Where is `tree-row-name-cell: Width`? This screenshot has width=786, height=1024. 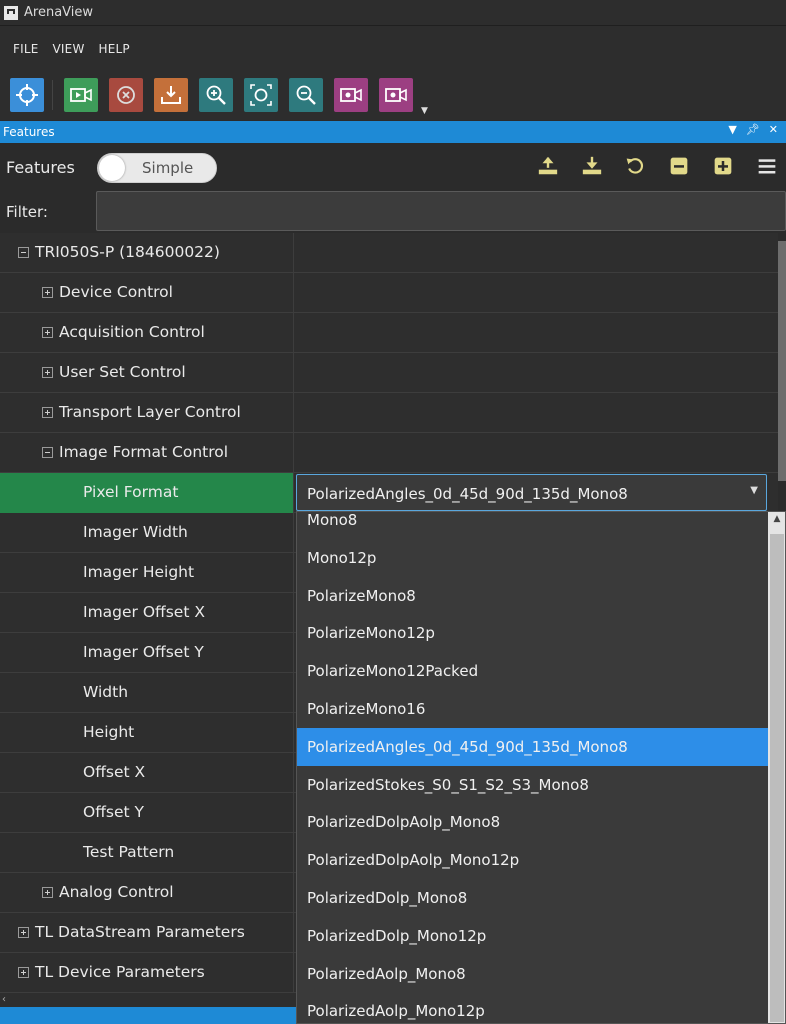 tree-row-name-cell: Width is located at coordinates (147, 693).